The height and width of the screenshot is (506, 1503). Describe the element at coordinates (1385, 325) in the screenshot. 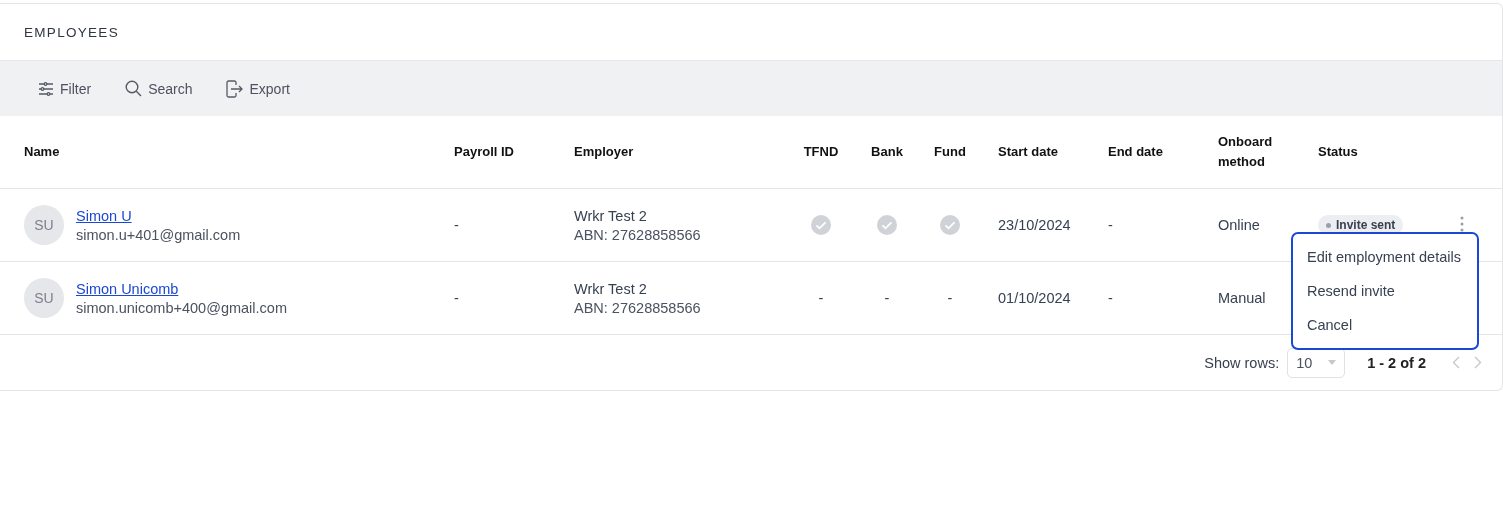

I see `menu-item: Cancel` at that location.